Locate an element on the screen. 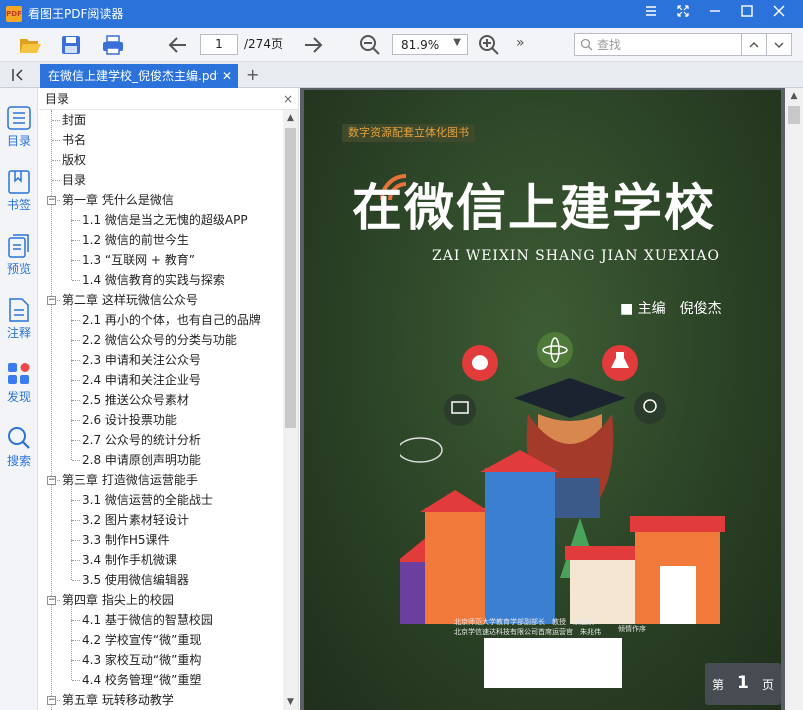 The height and width of the screenshot is (710, 803). search-input: 查找 is located at coordinates (658, 44).